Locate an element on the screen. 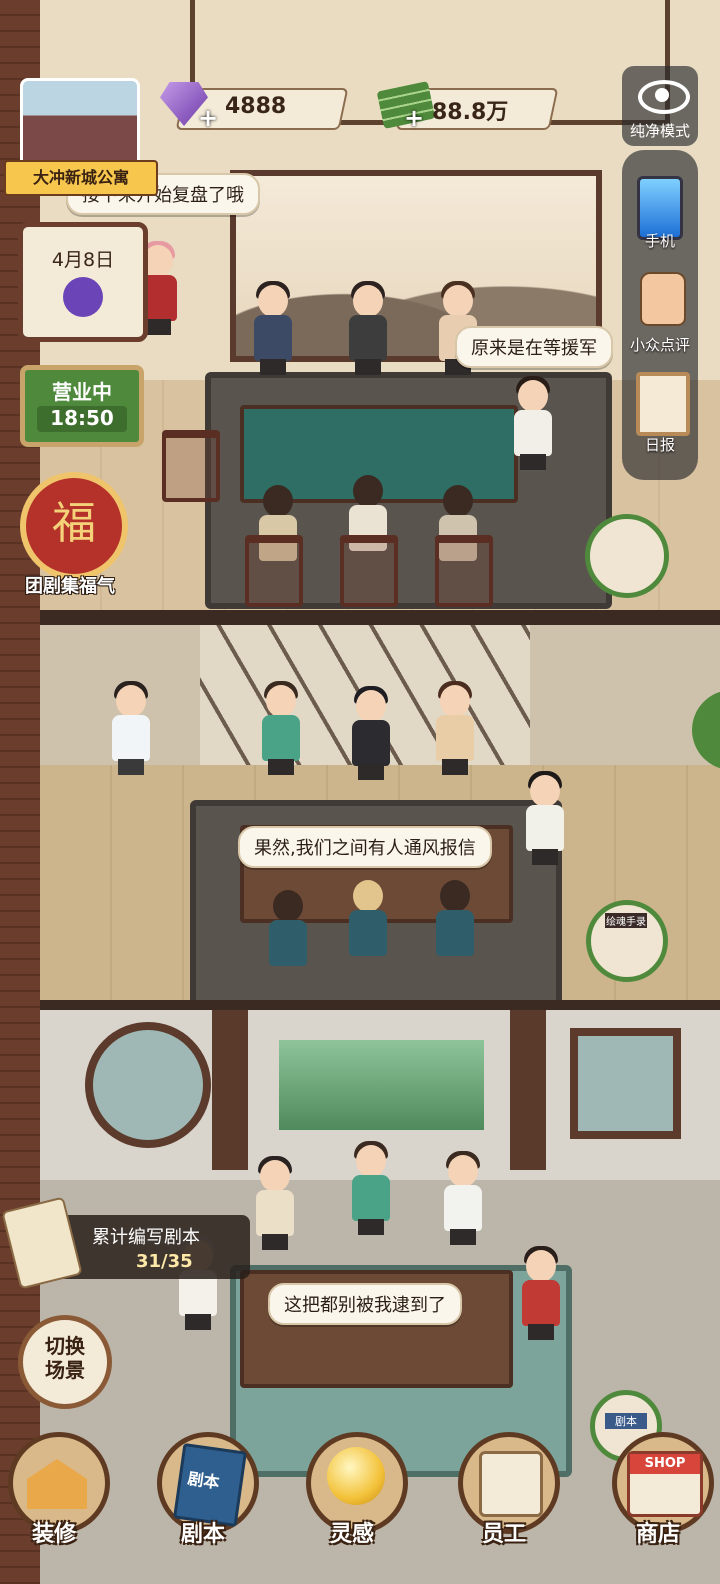  book-badge: 绘魂手录 is located at coordinates (627, 941).